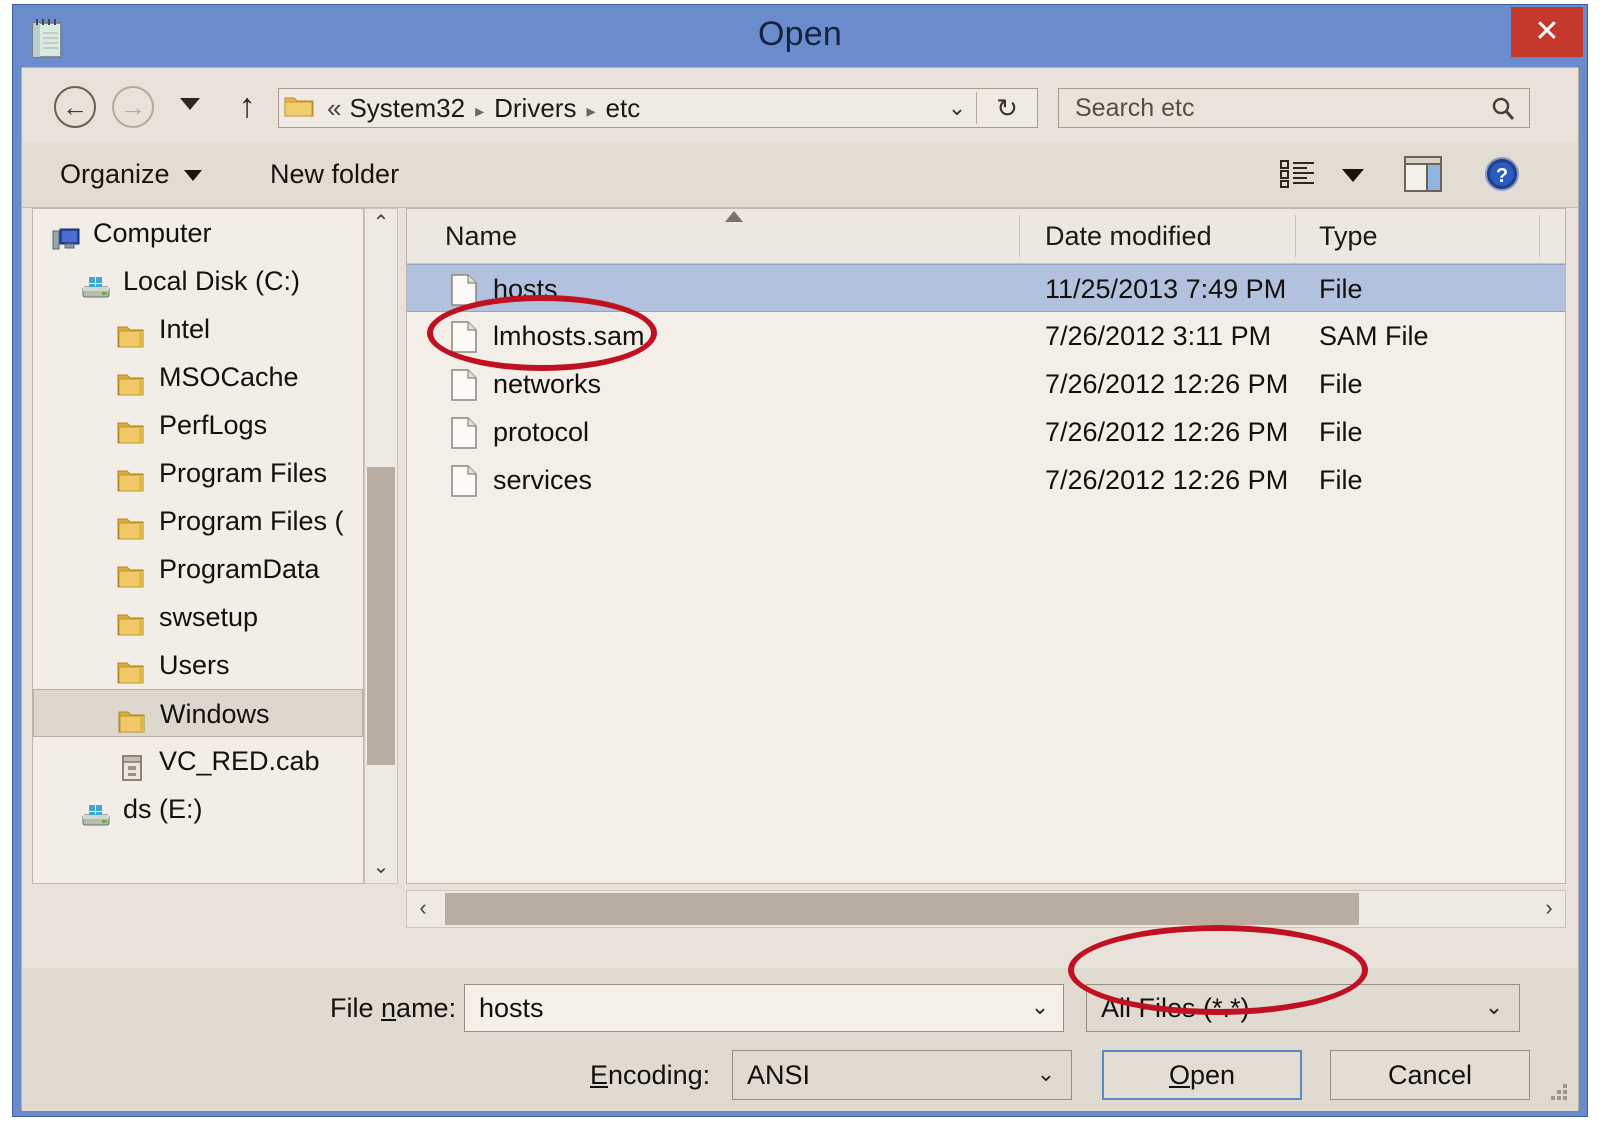 The width and height of the screenshot is (1600, 1125). I want to click on search-input: Search etc, so click(1135, 108).